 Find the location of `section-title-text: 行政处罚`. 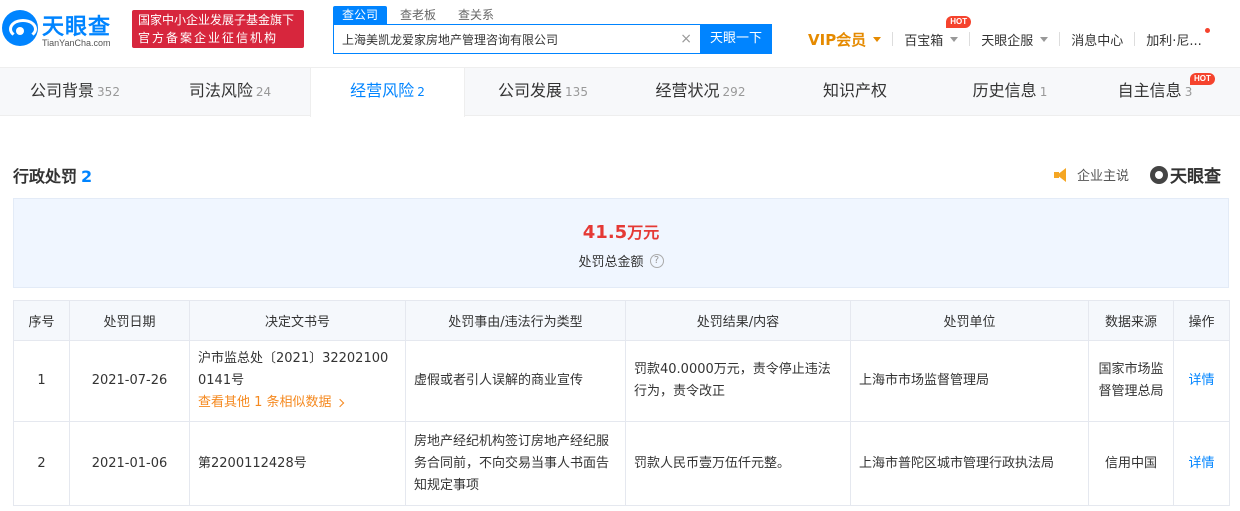

section-title-text: 行政处罚 is located at coordinates (45, 176).